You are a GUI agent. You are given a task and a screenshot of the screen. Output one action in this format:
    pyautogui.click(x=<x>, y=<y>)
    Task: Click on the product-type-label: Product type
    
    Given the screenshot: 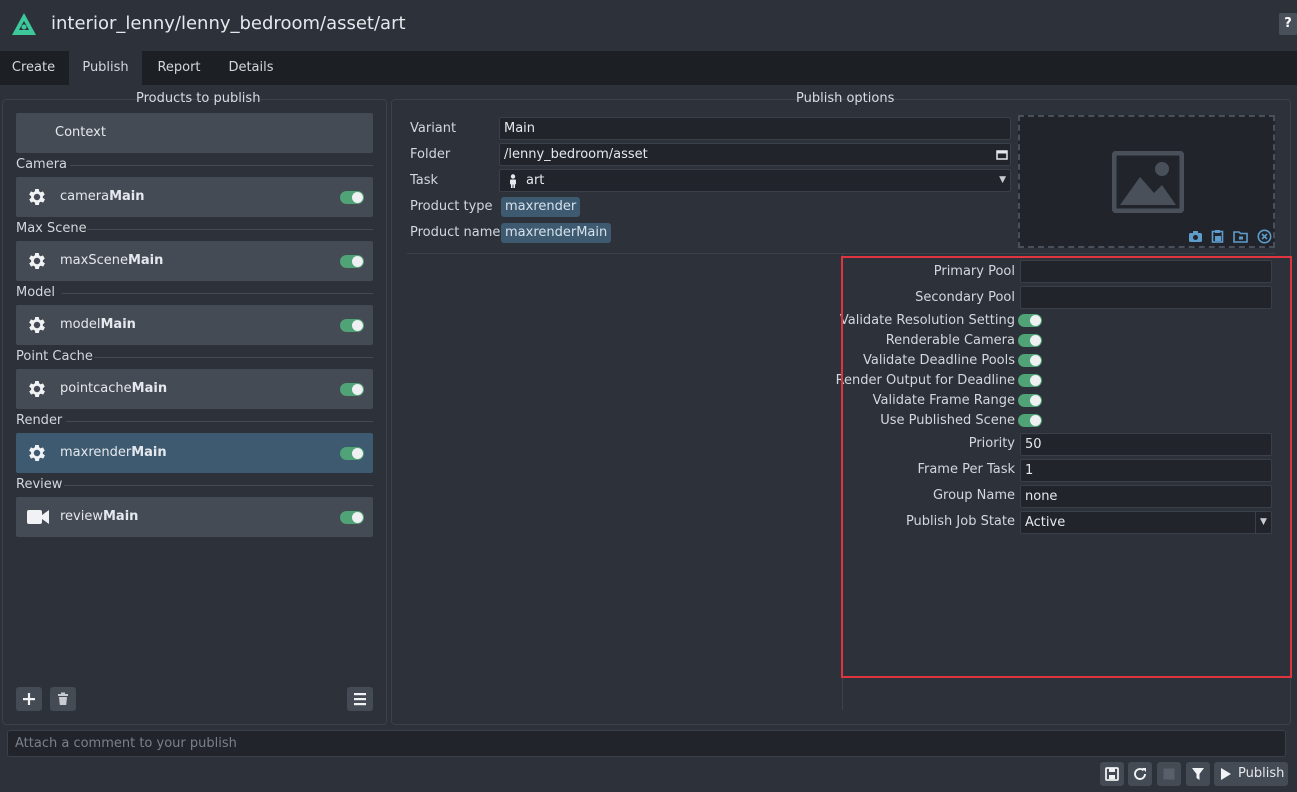 What is the action you would take?
    pyautogui.click(x=451, y=206)
    